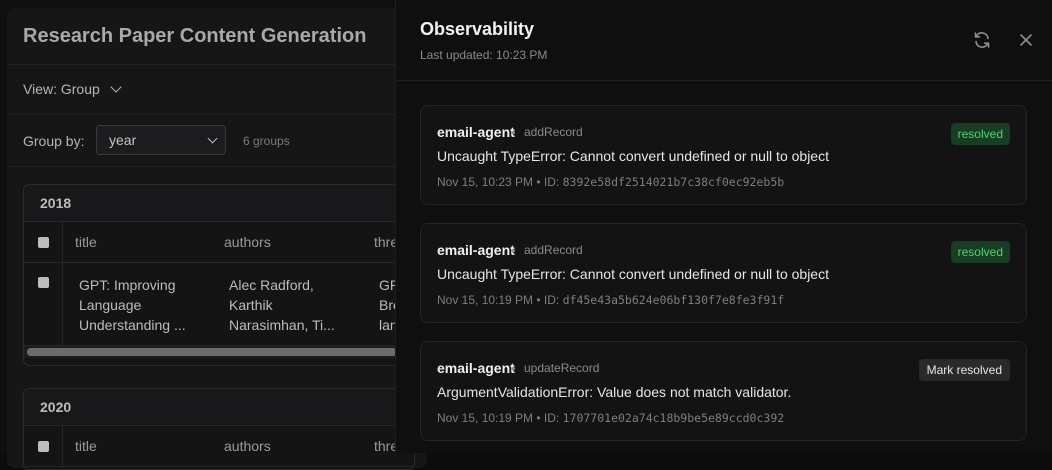 This screenshot has height=470, width=1052. Describe the element at coordinates (982, 40) in the screenshot. I see `refresh-icon` at that location.